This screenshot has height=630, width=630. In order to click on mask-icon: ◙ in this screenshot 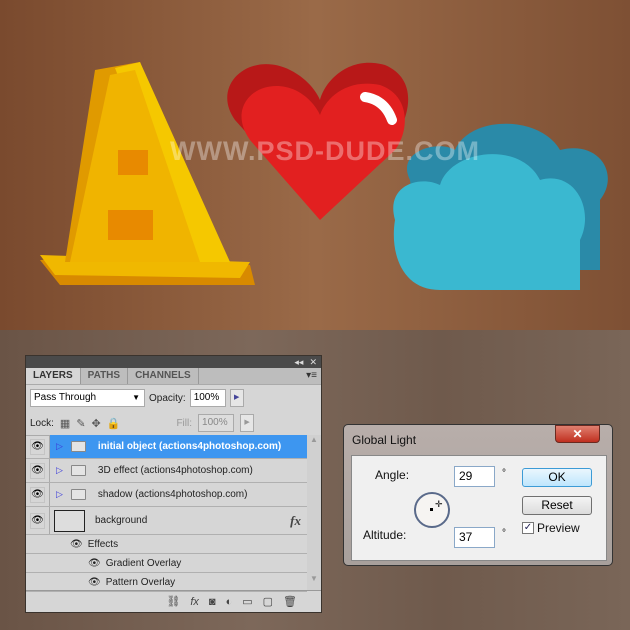, I will do `click(212, 602)`.